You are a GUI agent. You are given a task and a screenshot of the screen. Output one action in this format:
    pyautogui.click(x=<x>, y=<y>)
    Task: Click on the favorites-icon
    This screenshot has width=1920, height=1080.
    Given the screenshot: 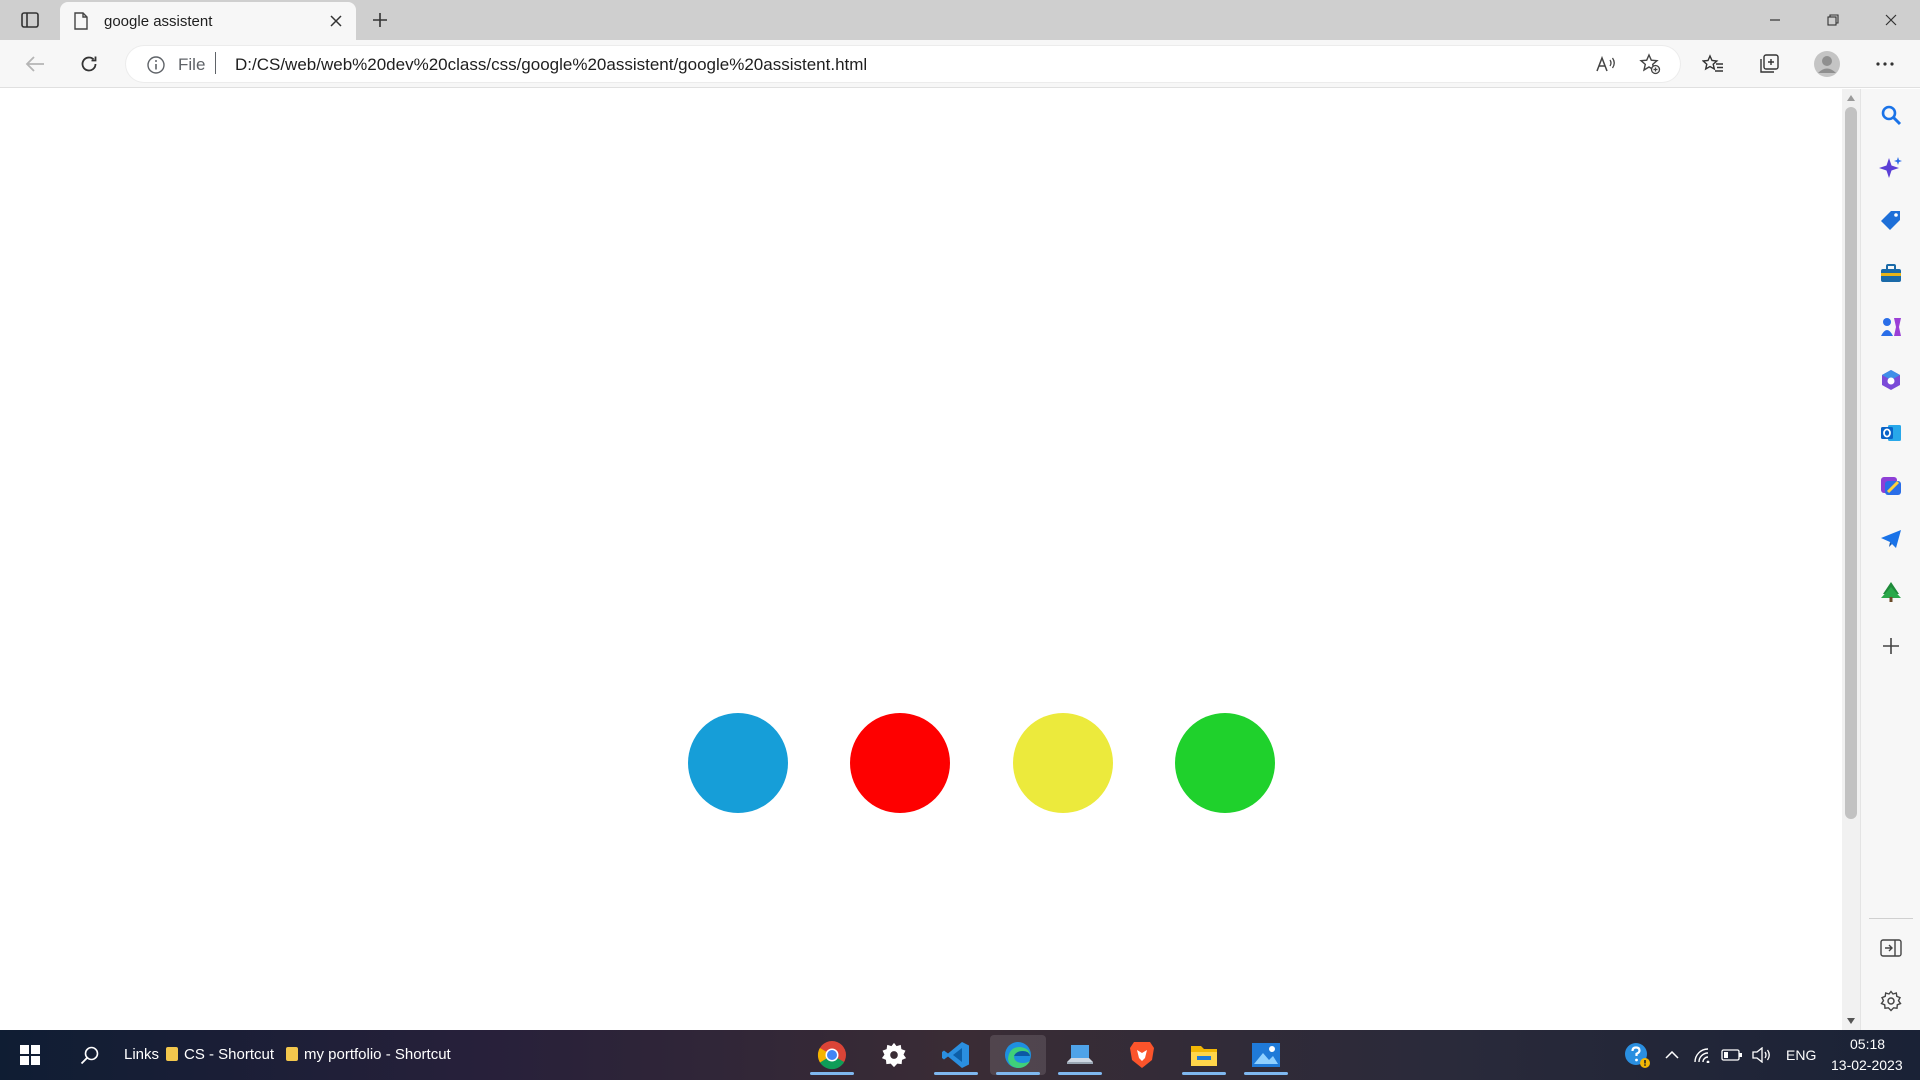 What is the action you would take?
    pyautogui.click(x=1713, y=64)
    